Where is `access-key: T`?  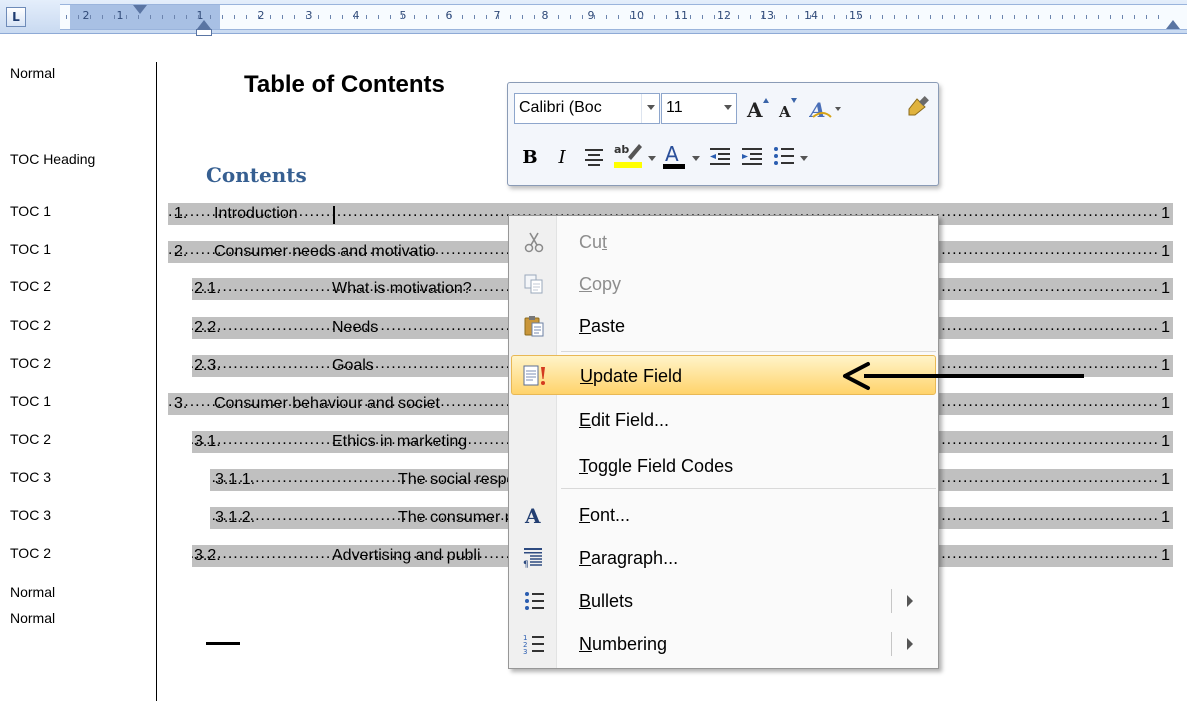 access-key: T is located at coordinates (583, 466).